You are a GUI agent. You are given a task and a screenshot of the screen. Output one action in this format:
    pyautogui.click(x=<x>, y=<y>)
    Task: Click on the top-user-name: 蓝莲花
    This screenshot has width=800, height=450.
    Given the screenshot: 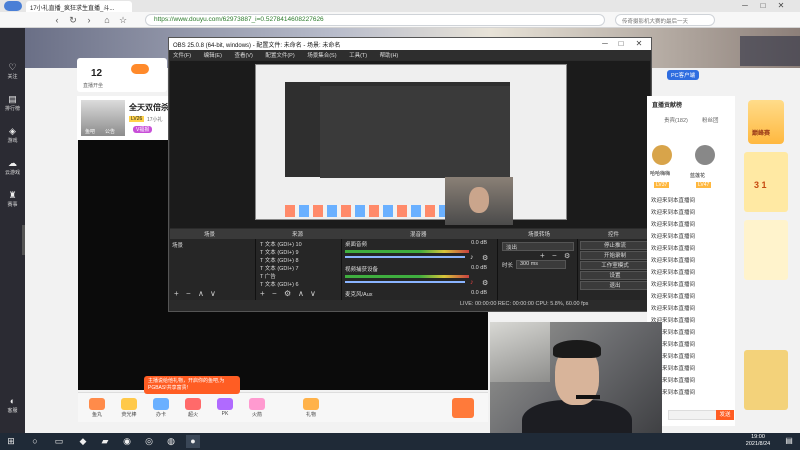 What is the action you would take?
    pyautogui.click(x=697, y=175)
    